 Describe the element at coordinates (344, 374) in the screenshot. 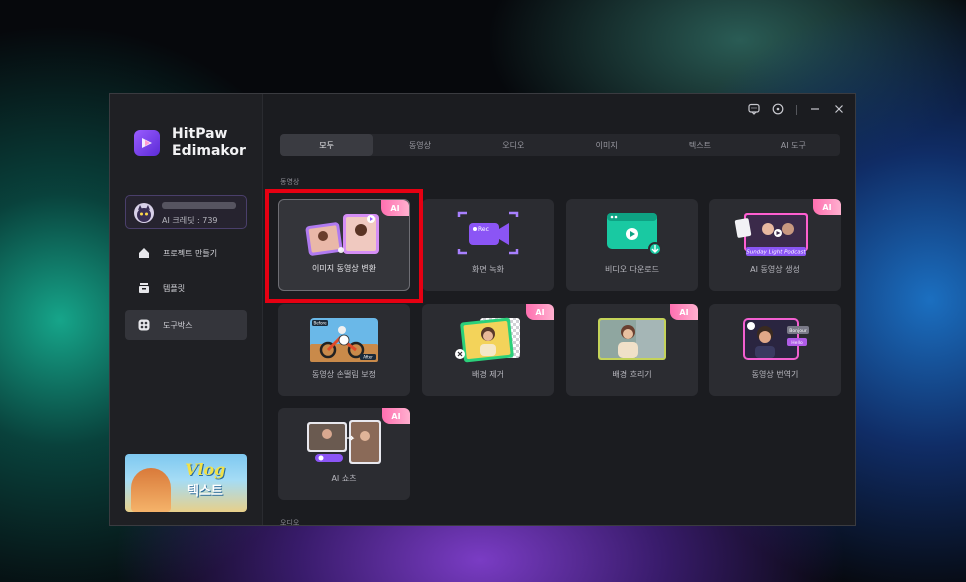

I see `tool-label: 동영상 손떨림 보정` at that location.